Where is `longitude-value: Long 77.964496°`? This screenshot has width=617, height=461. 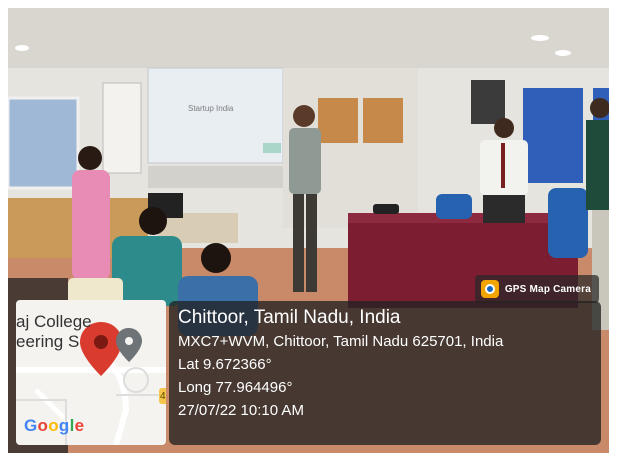
longitude-value: Long 77.964496° is located at coordinates (235, 387).